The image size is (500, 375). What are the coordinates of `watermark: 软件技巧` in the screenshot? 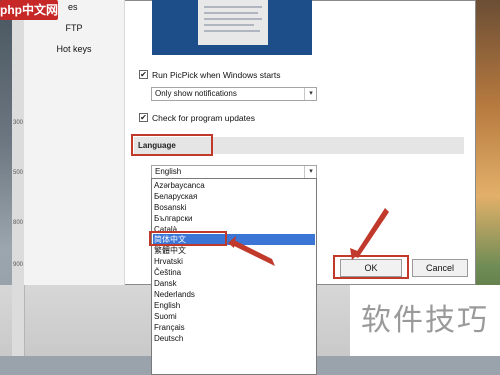 It's located at (425, 320).